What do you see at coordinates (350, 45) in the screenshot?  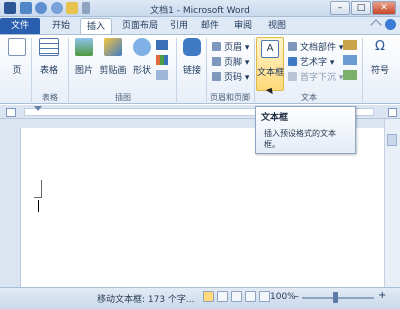 I see `signature-line-icon` at bounding box center [350, 45].